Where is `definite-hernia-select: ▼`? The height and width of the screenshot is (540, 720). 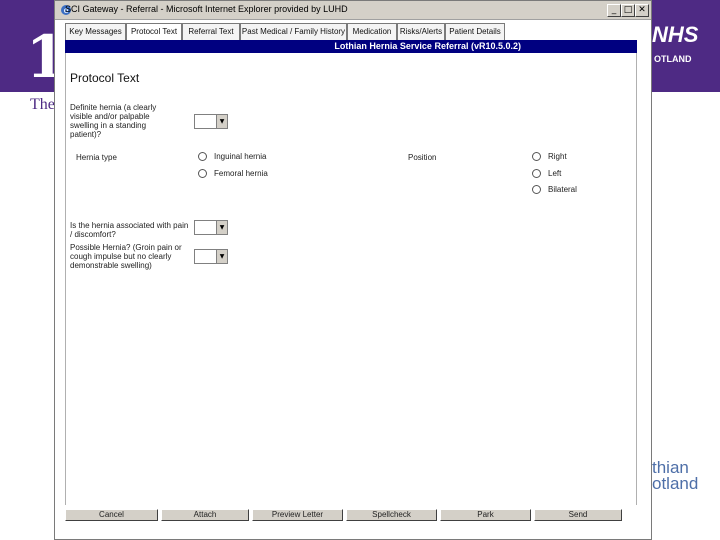
definite-hernia-select: ▼ is located at coordinates (211, 121).